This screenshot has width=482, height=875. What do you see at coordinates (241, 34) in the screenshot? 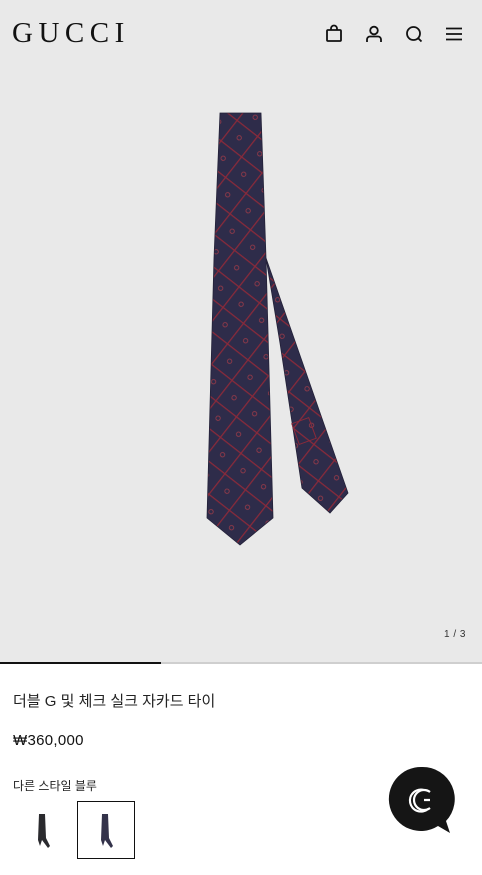
I see `site-header: GUCCI` at bounding box center [241, 34].